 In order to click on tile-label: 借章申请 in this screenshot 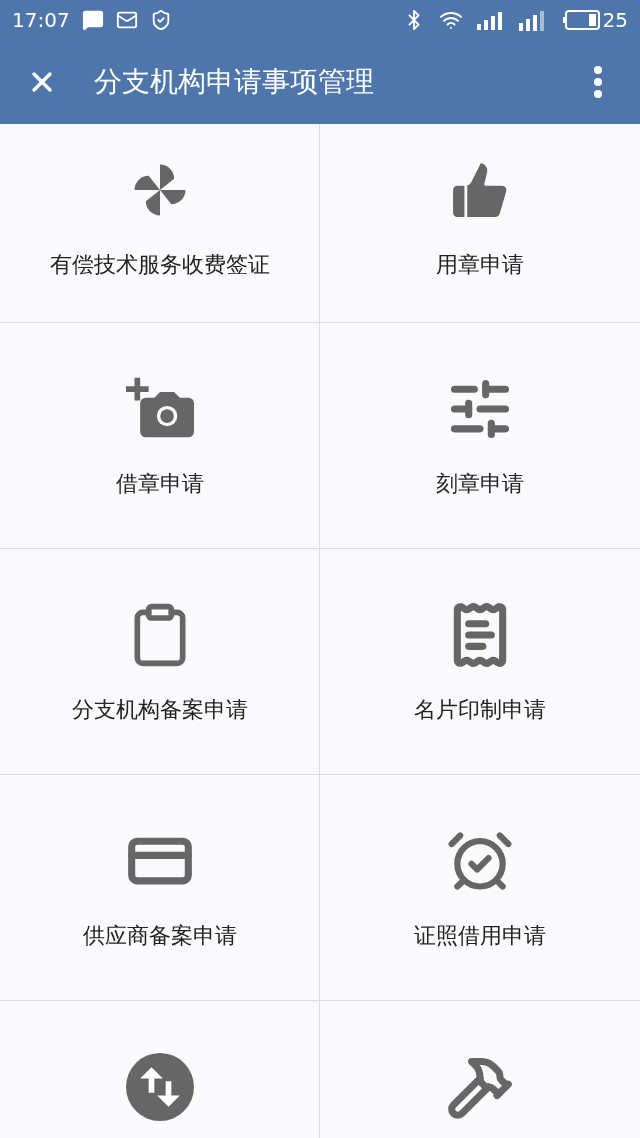, I will do `click(159, 484)`.